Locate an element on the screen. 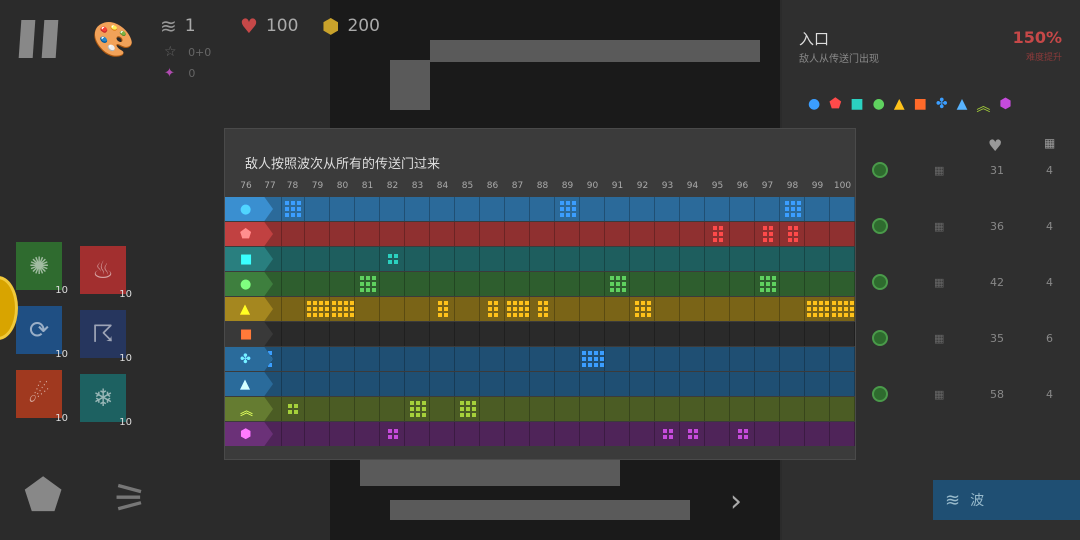 The width and height of the screenshot is (1080, 540). palette-icon: 🎨 is located at coordinates (113, 40).